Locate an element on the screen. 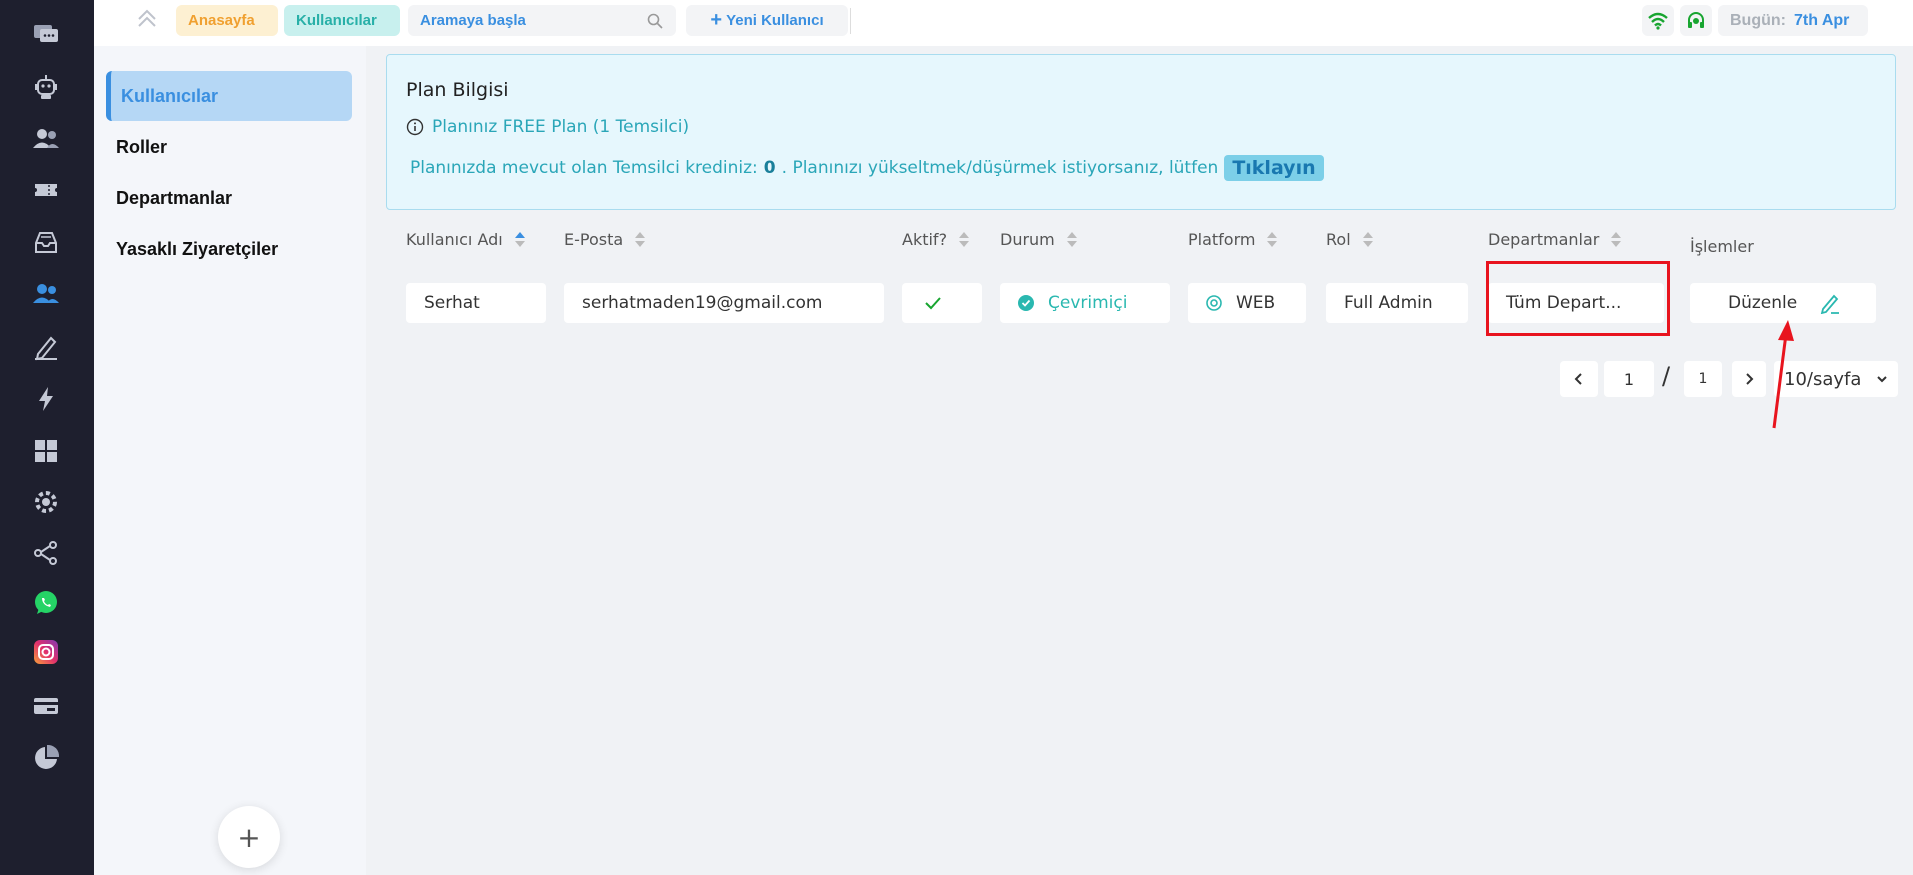  chrome-icon is located at coordinates (1214, 303).